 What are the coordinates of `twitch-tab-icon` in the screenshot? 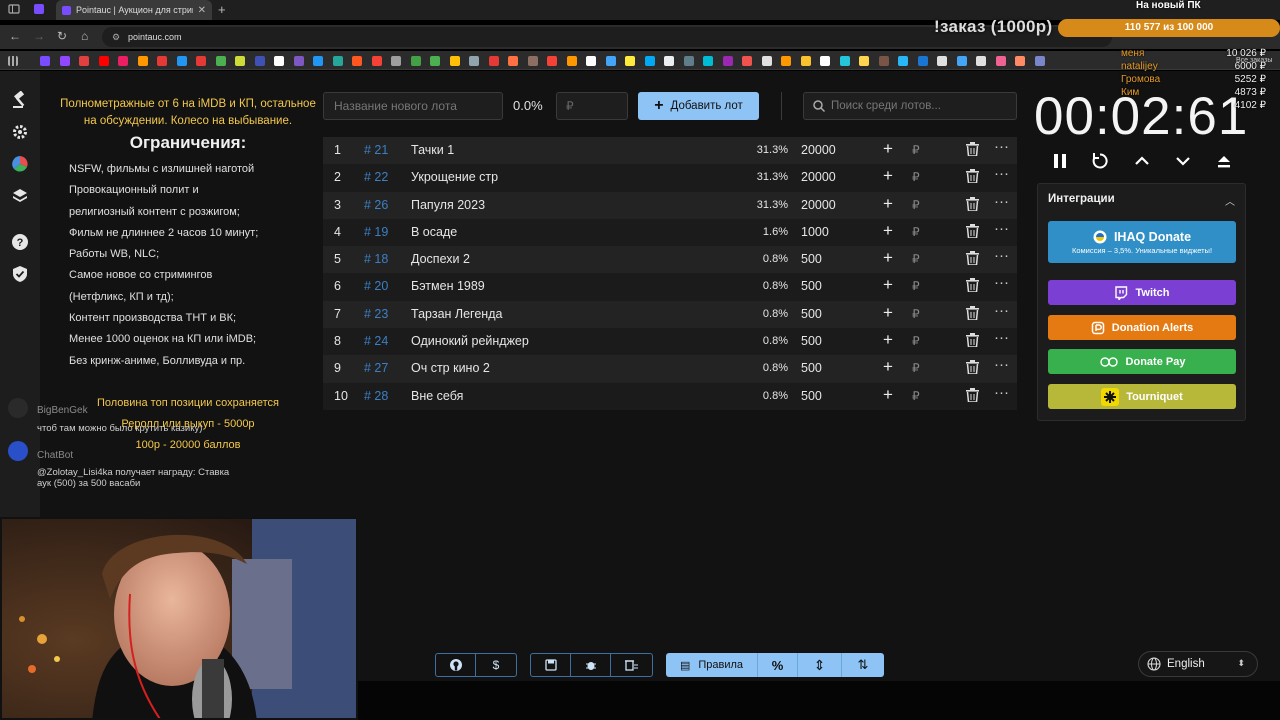 It's located at (39, 9).